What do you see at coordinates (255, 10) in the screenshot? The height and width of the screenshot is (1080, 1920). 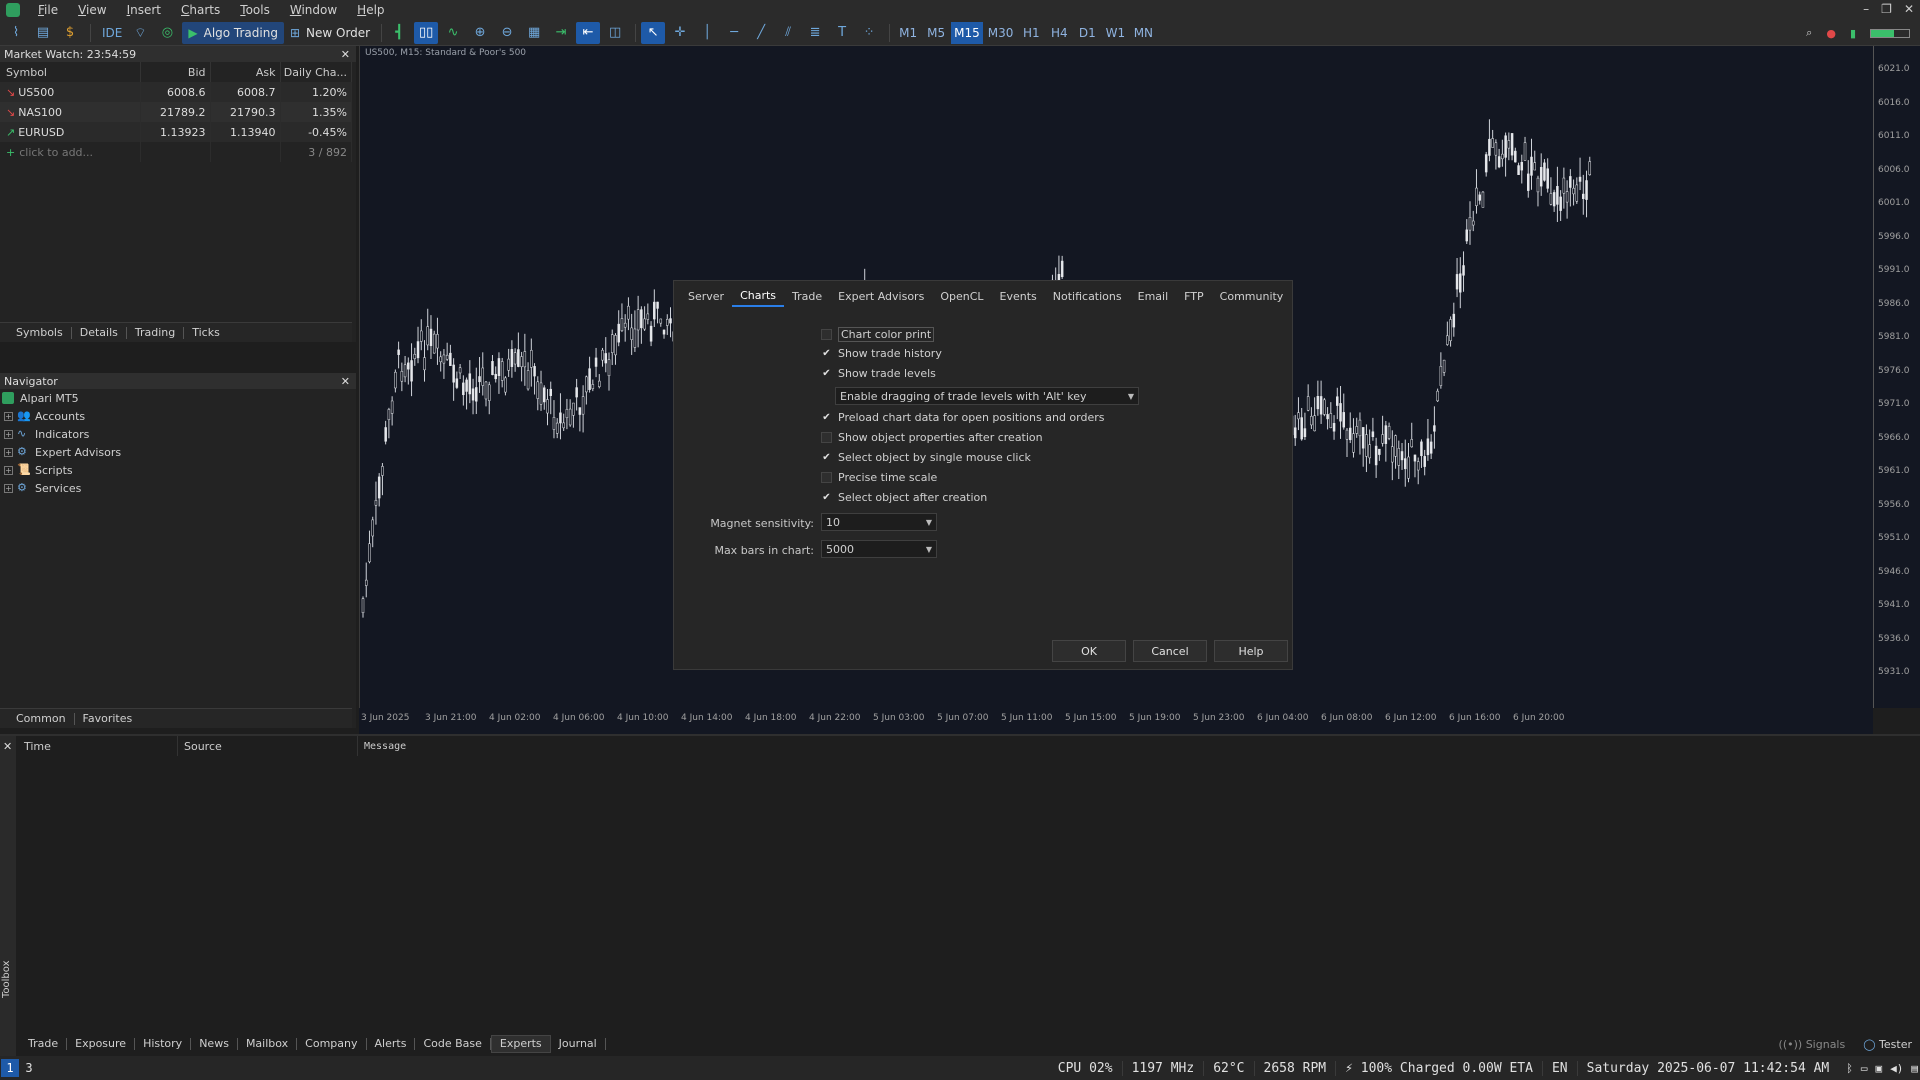 I see `menu-tools: Tools` at bounding box center [255, 10].